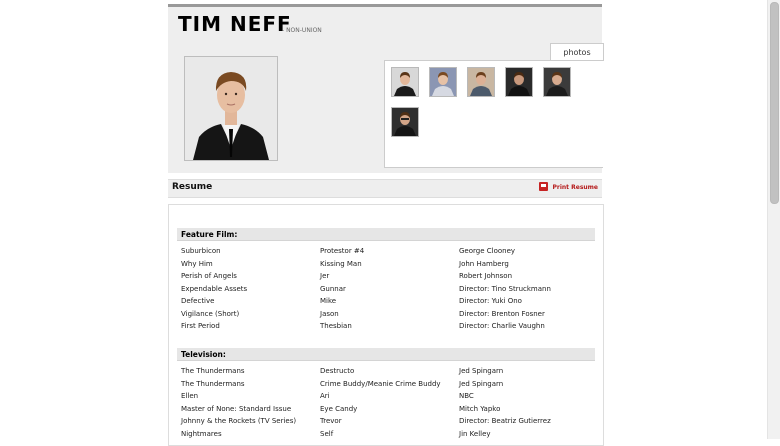  What do you see at coordinates (386, 234) in the screenshot?
I see `section-heading-feature-film: Feature Film:` at bounding box center [386, 234].